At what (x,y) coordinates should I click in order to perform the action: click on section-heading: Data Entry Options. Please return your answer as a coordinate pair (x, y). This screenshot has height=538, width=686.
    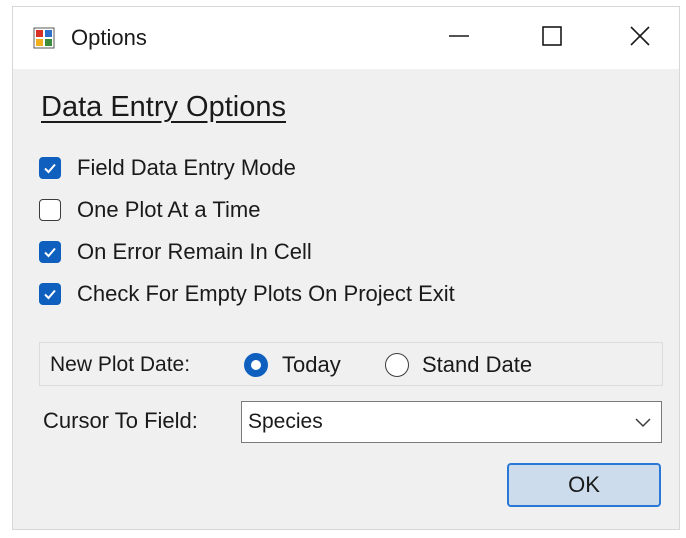
    Looking at the image, I should click on (163, 107).